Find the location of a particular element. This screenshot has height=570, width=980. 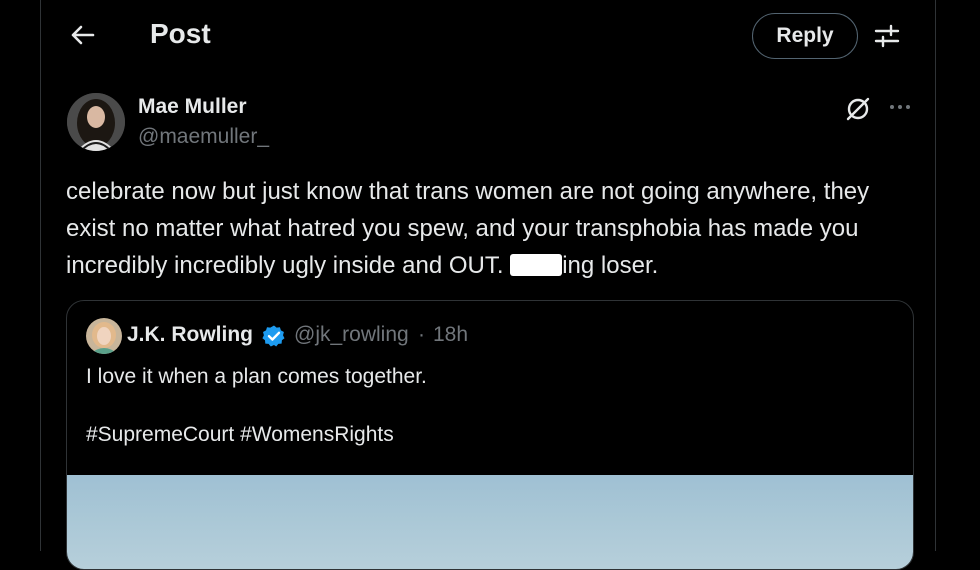

quoted-post-text: I love it when a plan comes together. is located at coordinates (256, 376).